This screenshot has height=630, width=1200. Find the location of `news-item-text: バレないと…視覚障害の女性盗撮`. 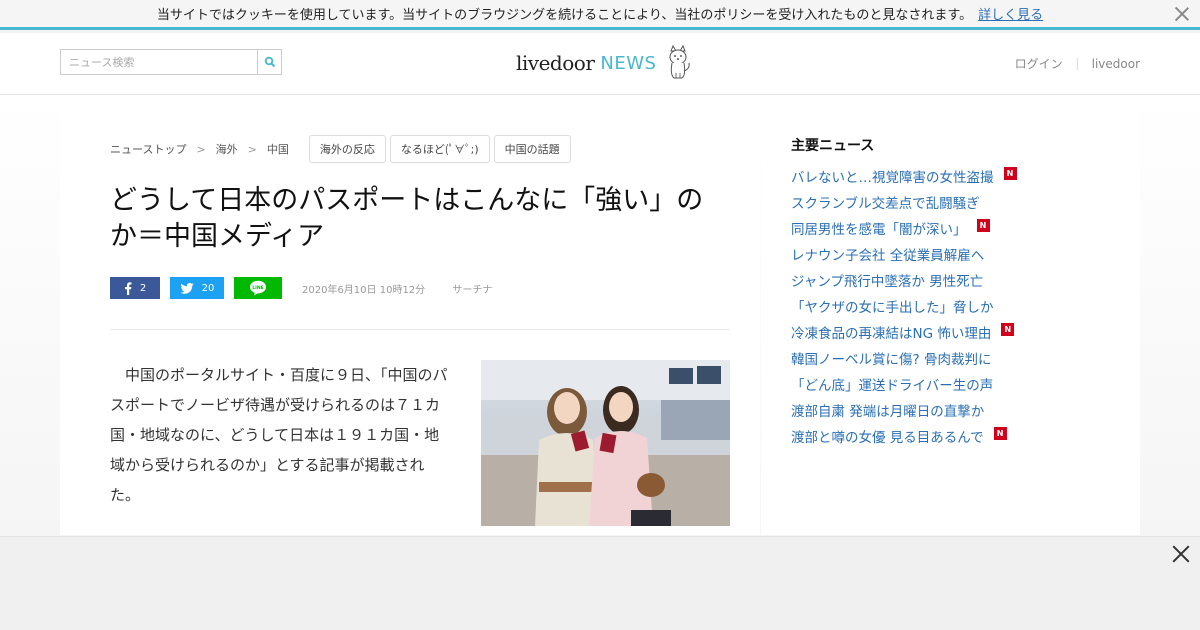

news-item-text: バレないと…視覚障害の女性盗撮 is located at coordinates (892, 178).